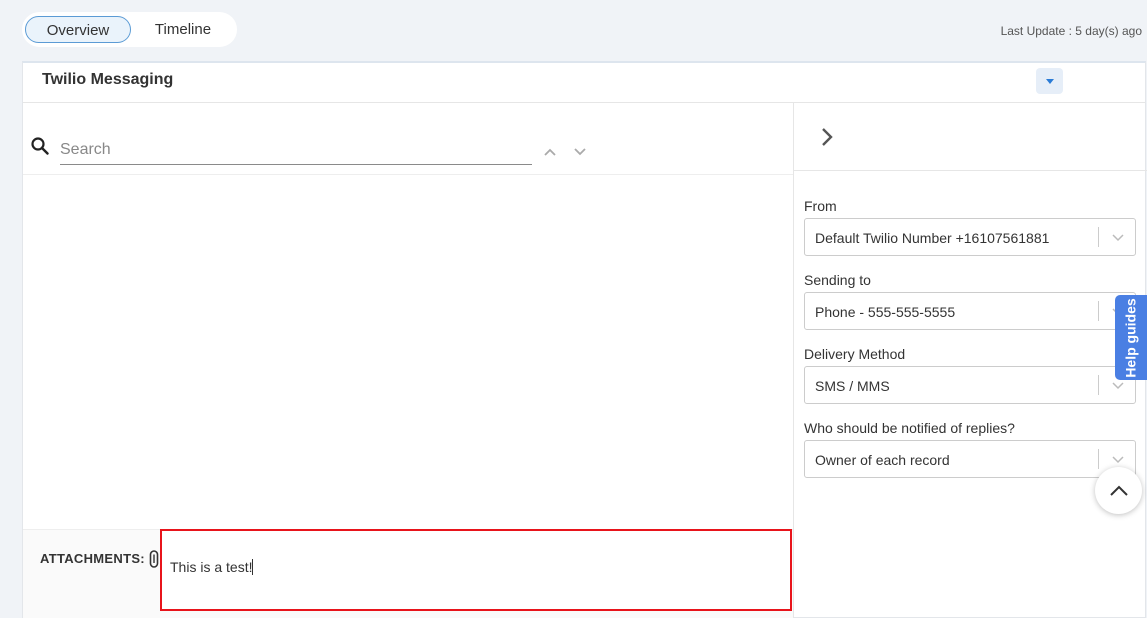  What do you see at coordinates (882, 460) in the screenshot?
I see `notify-value: Owner of each record` at bounding box center [882, 460].